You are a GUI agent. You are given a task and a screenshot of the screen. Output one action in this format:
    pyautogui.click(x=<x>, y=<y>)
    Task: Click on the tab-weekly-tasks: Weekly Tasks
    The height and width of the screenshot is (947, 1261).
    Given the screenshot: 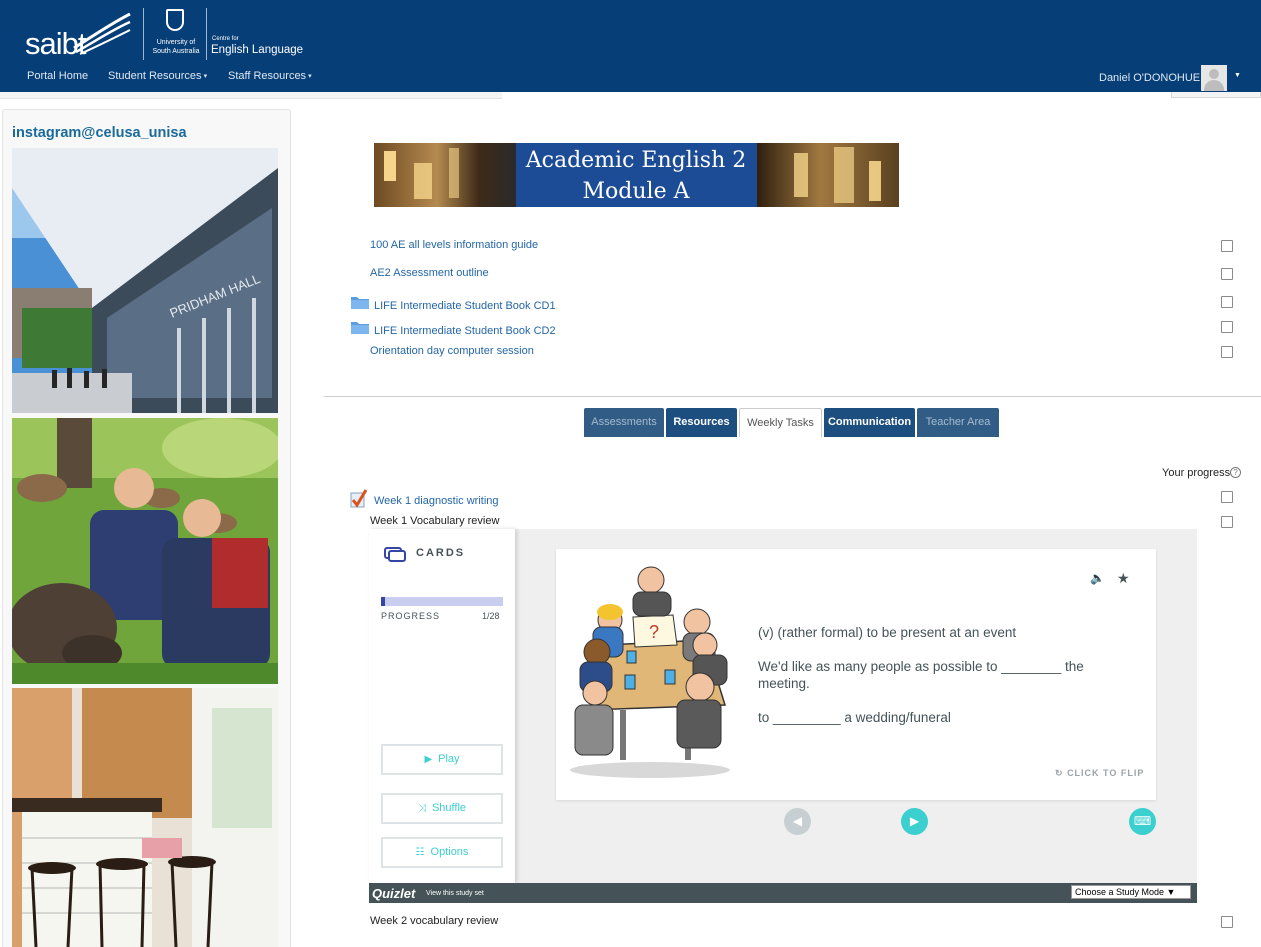 What is the action you would take?
    pyautogui.click(x=780, y=422)
    